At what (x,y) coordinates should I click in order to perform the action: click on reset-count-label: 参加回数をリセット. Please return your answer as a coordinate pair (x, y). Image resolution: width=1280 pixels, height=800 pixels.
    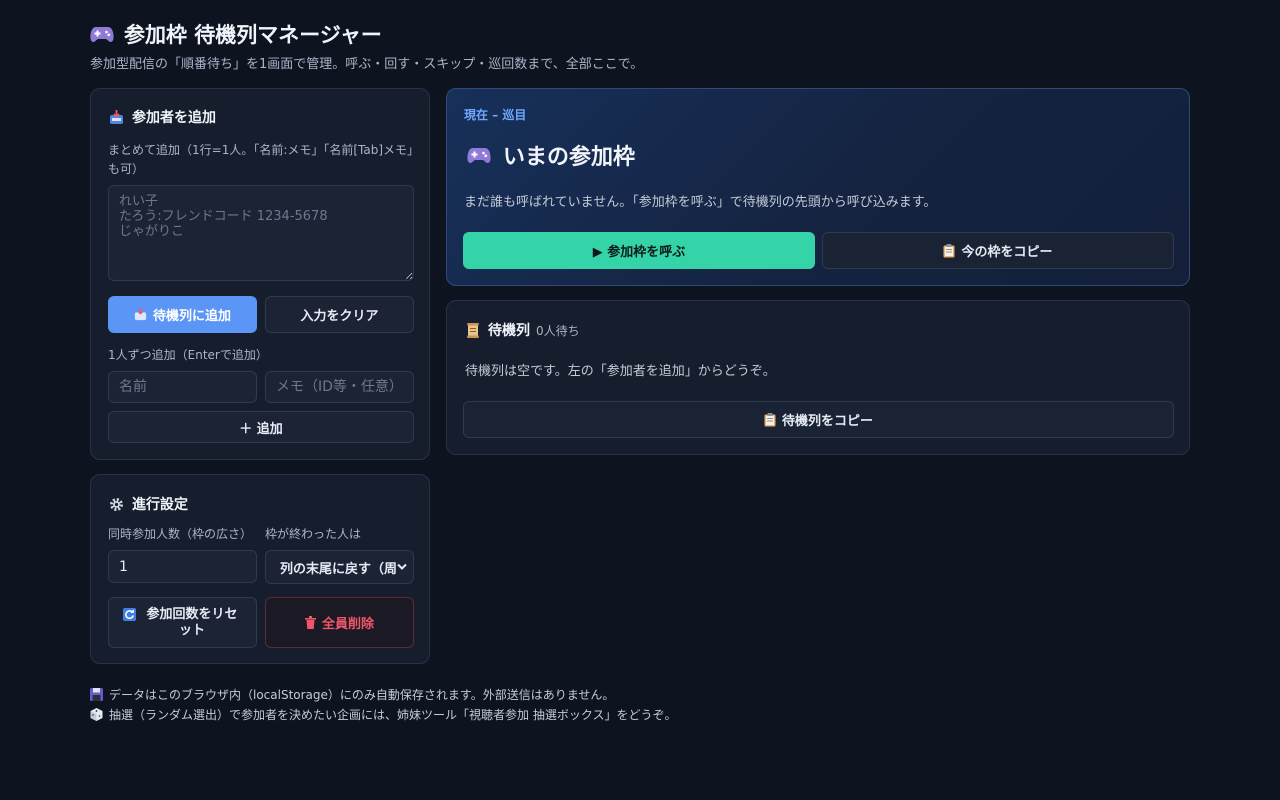
    Looking at the image, I should click on (192, 622).